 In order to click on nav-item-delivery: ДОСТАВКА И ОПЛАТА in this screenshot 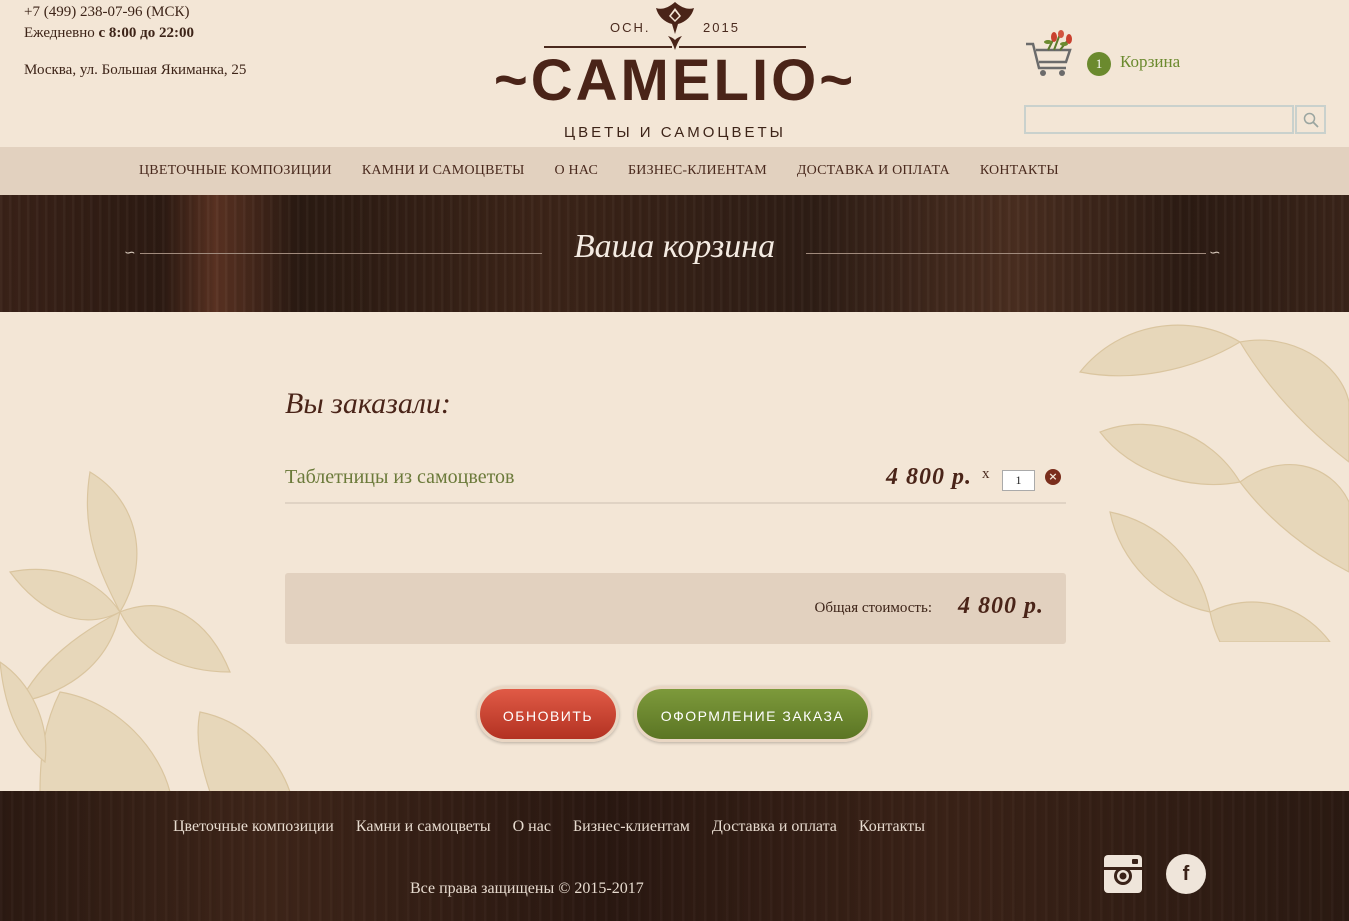, I will do `click(873, 171)`.